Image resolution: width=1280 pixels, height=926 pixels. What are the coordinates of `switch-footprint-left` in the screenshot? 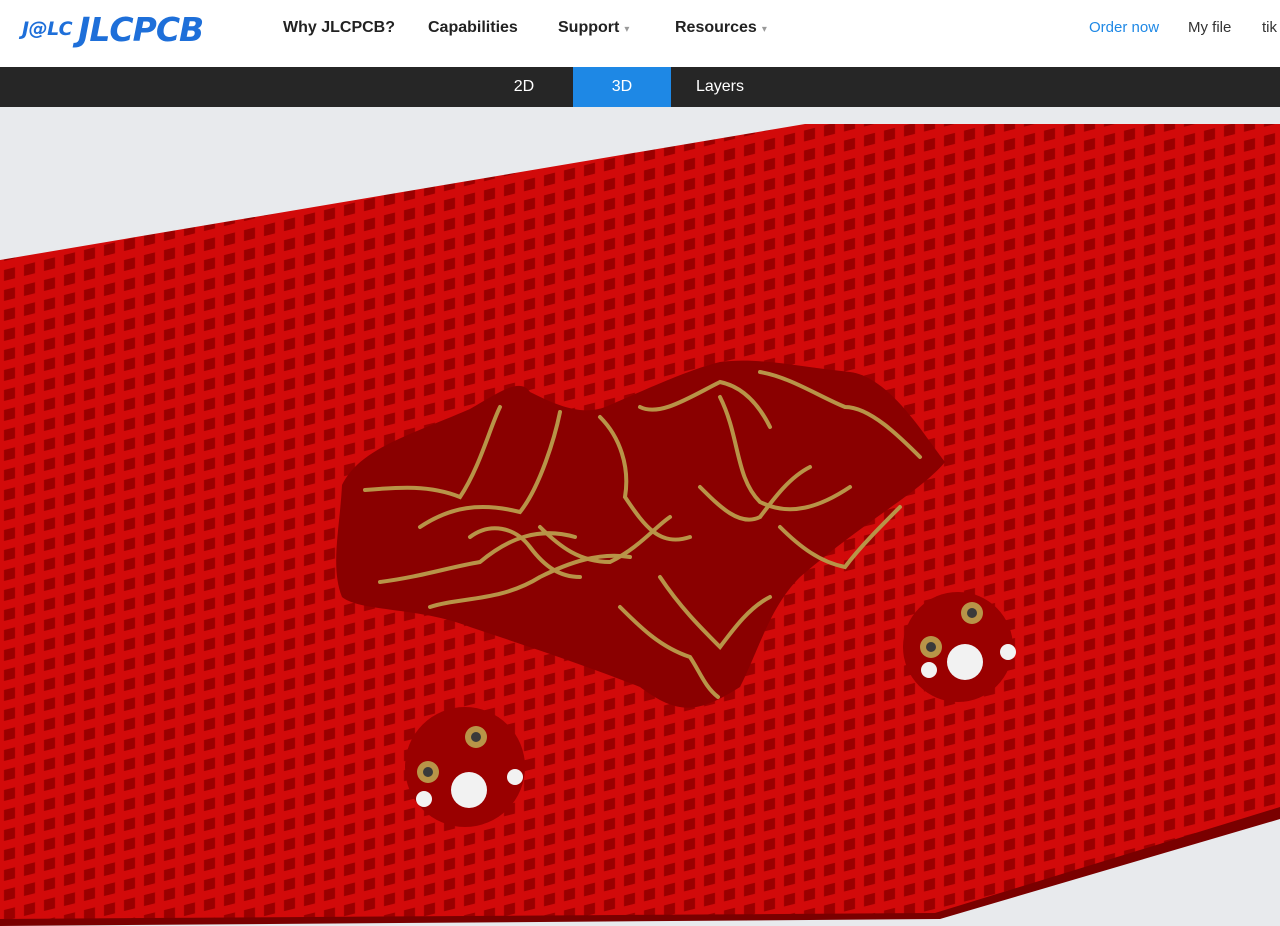 It's located at (465, 767).